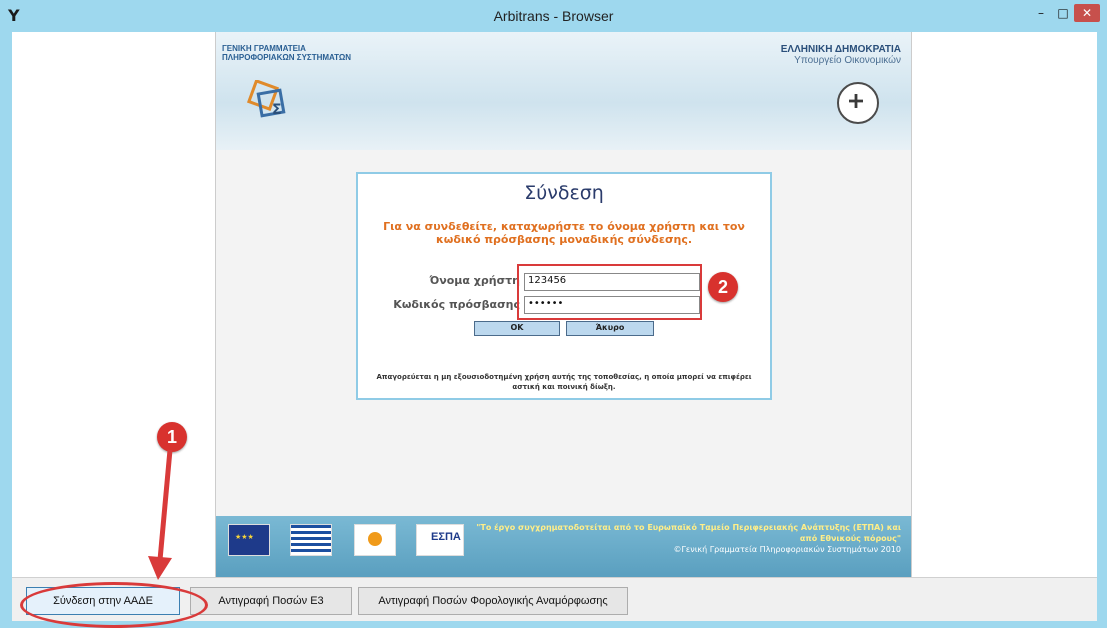 The height and width of the screenshot is (628, 1107). Describe the element at coordinates (375, 540) in the screenshot. I see `info-society-logo-icon` at that location.